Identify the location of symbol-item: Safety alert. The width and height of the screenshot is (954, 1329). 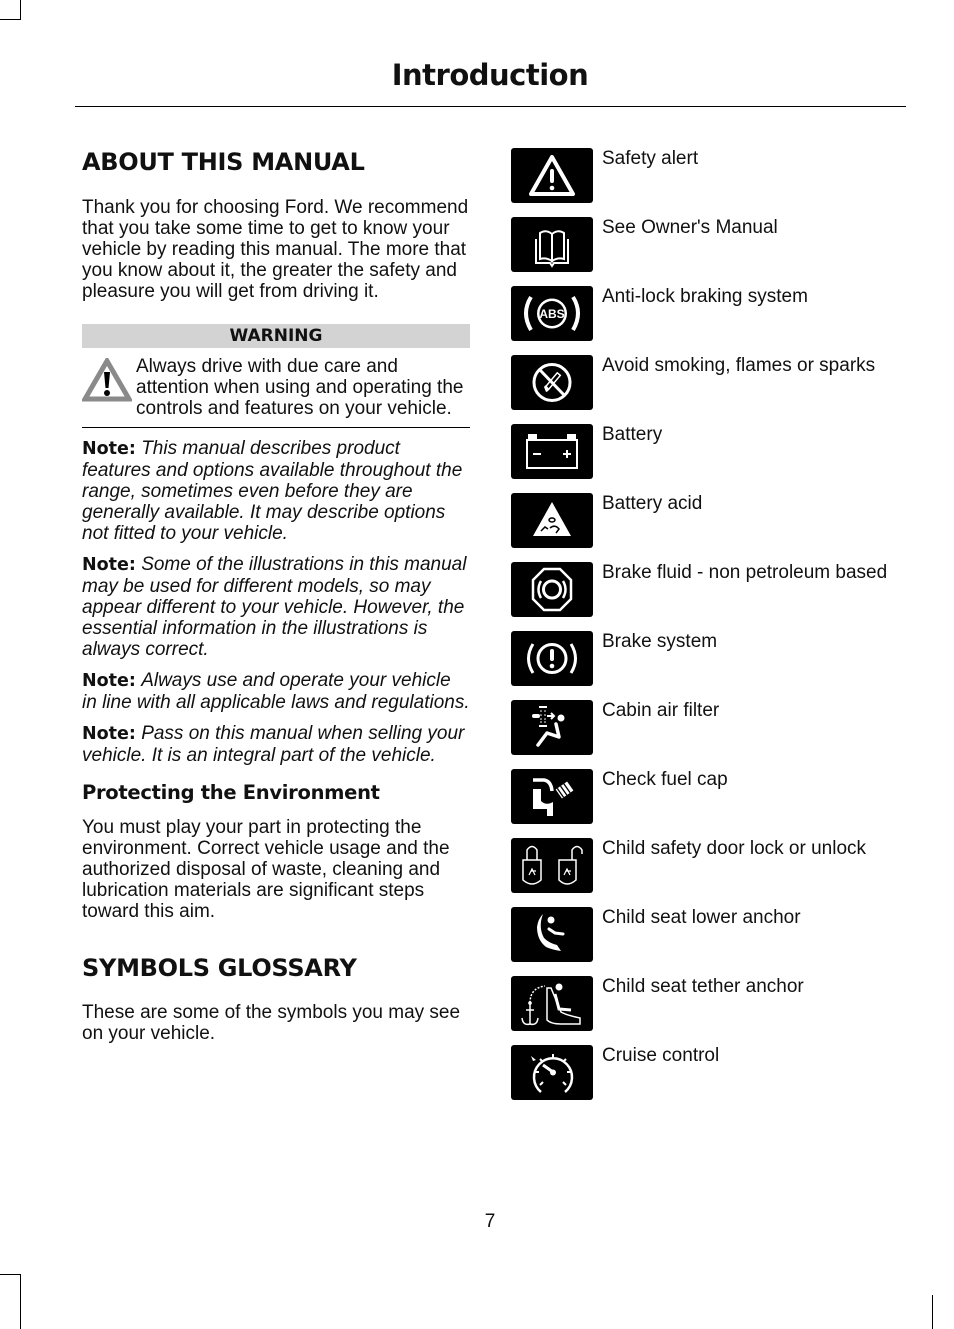
(711, 182).